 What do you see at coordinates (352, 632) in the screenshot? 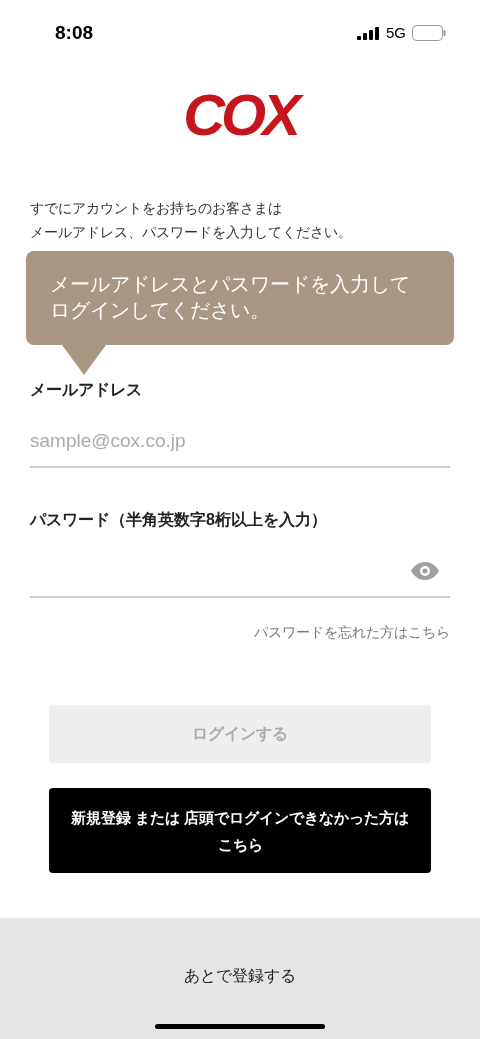
I see `forgot-password-link: パスワードを忘れた方はこちら` at bounding box center [352, 632].